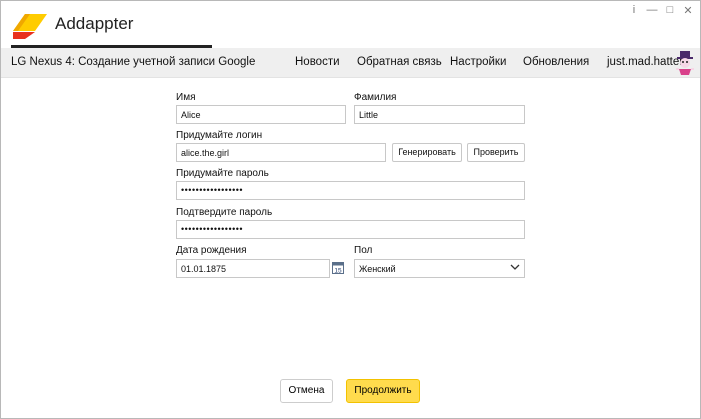 This screenshot has height=419, width=701. Describe the element at coordinates (211, 250) in the screenshot. I see `birth-date-label: Дата рождения` at that location.